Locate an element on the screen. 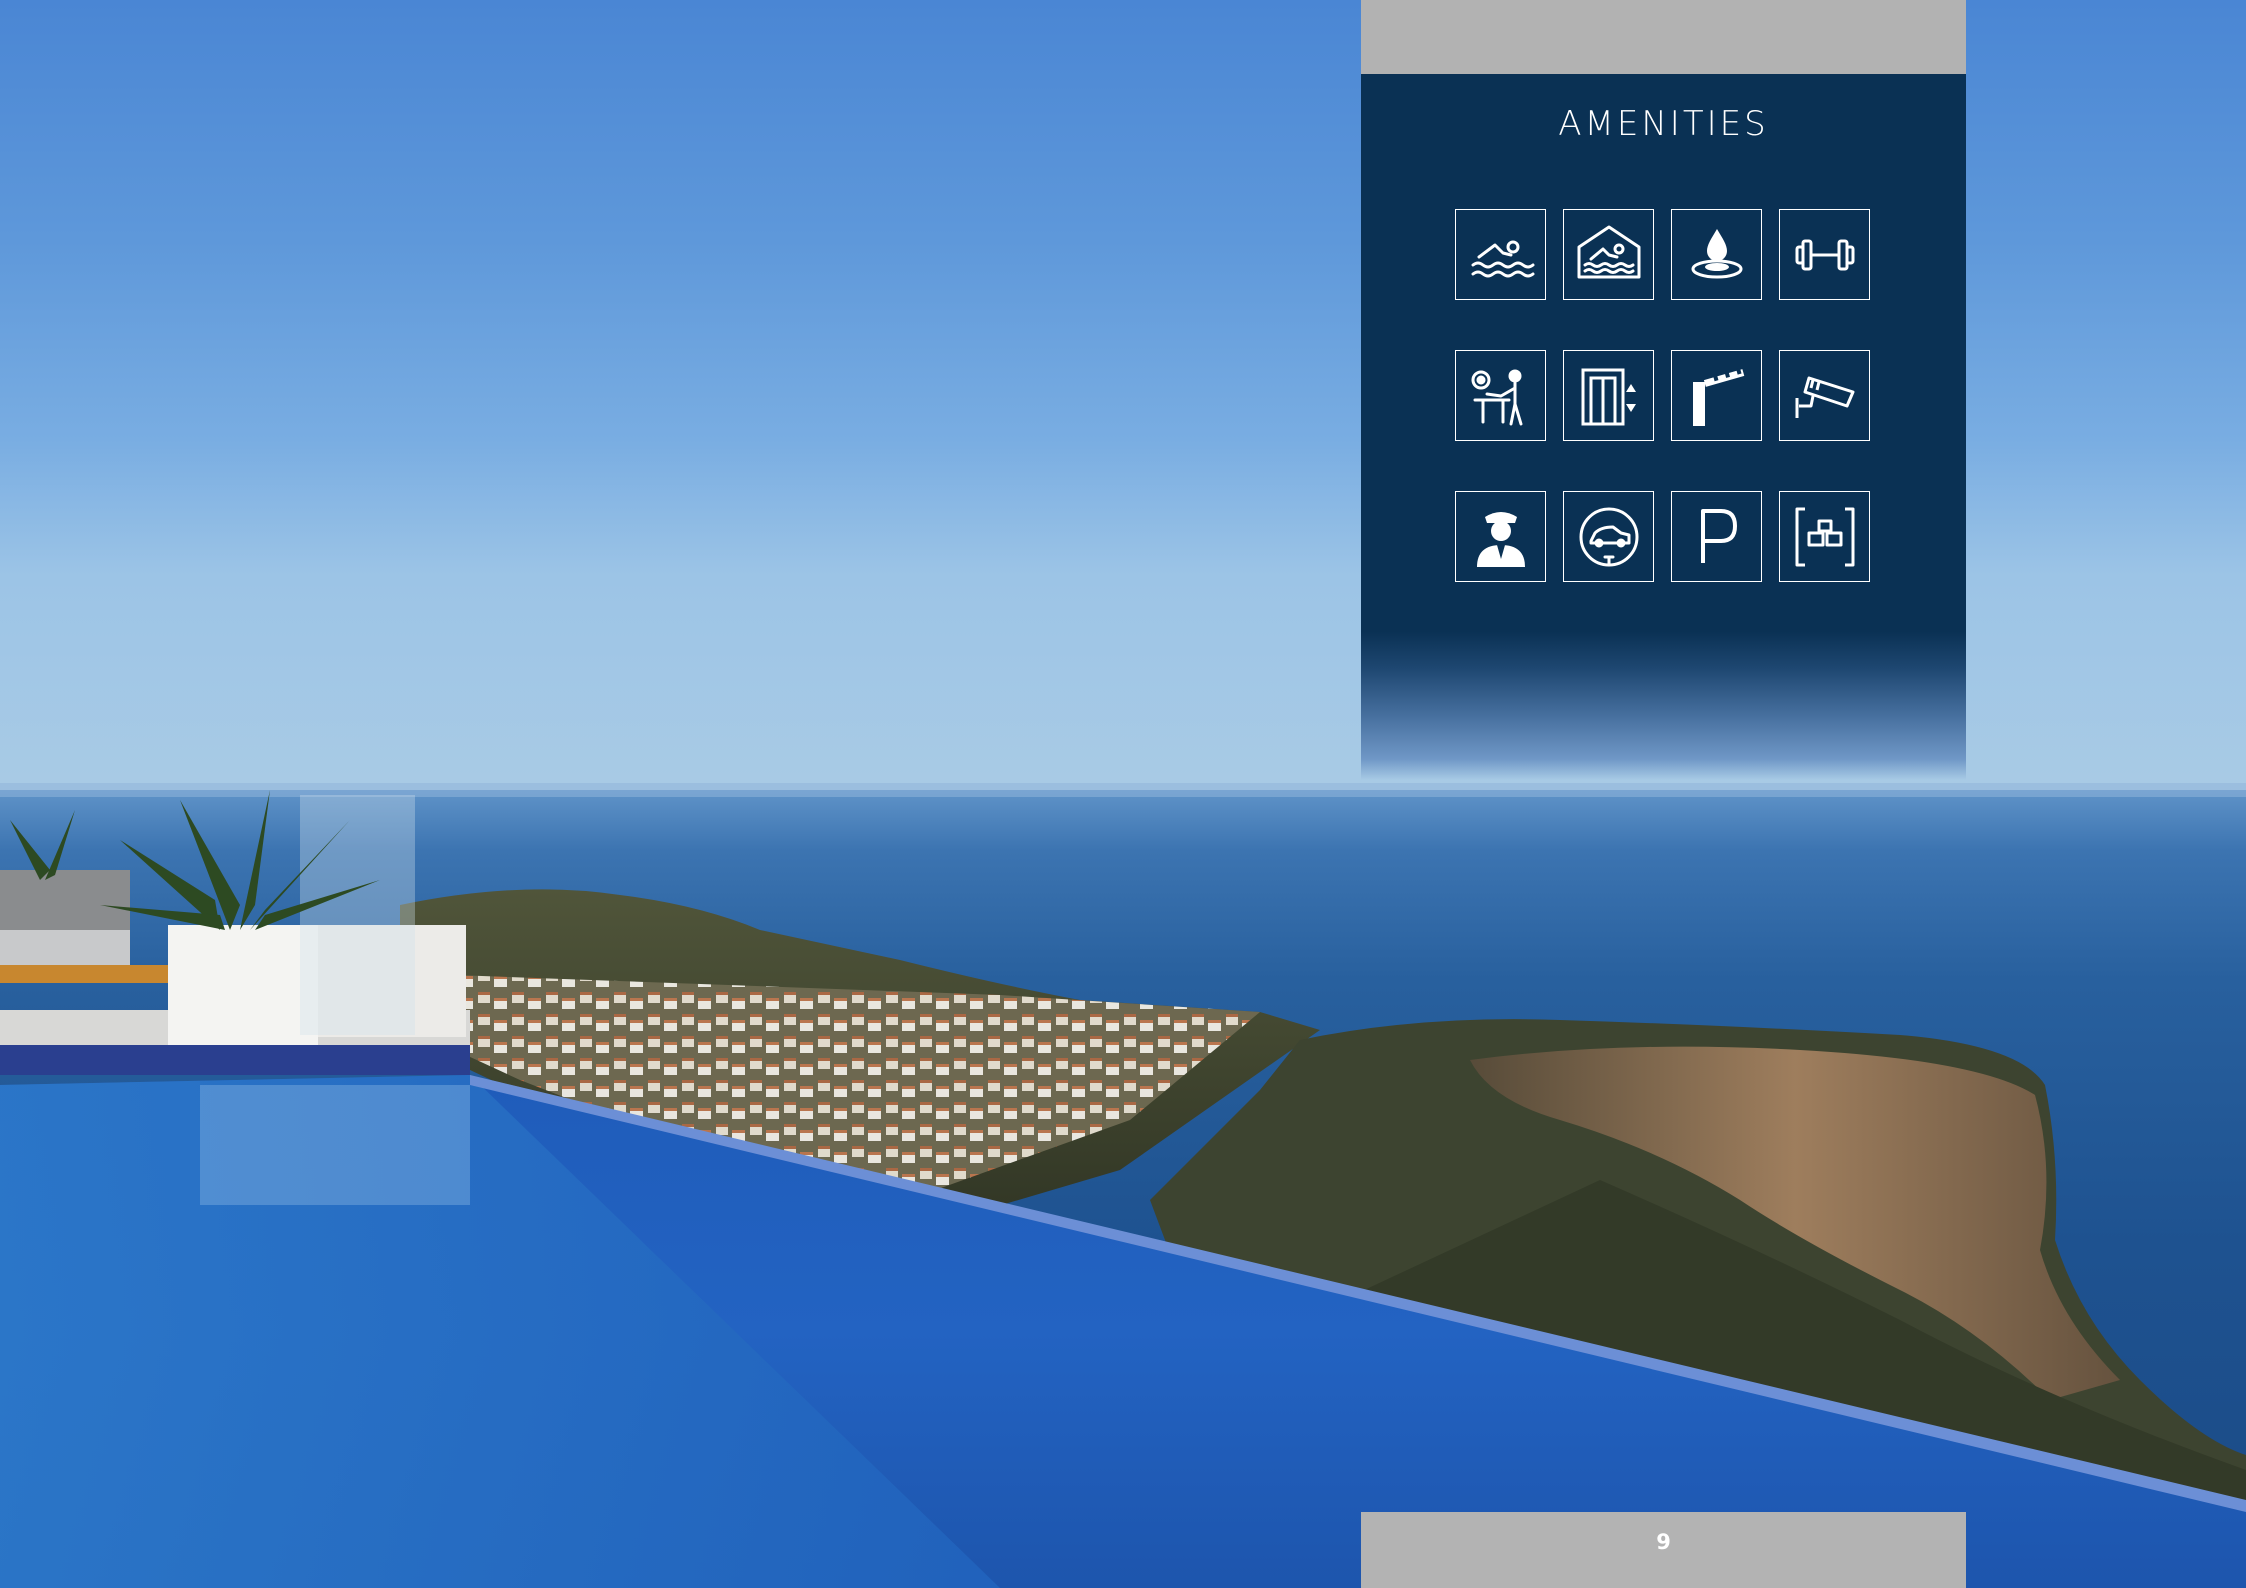 Image resolution: width=2246 pixels, height=1588 pixels. parking-tile is located at coordinates (1716, 536).